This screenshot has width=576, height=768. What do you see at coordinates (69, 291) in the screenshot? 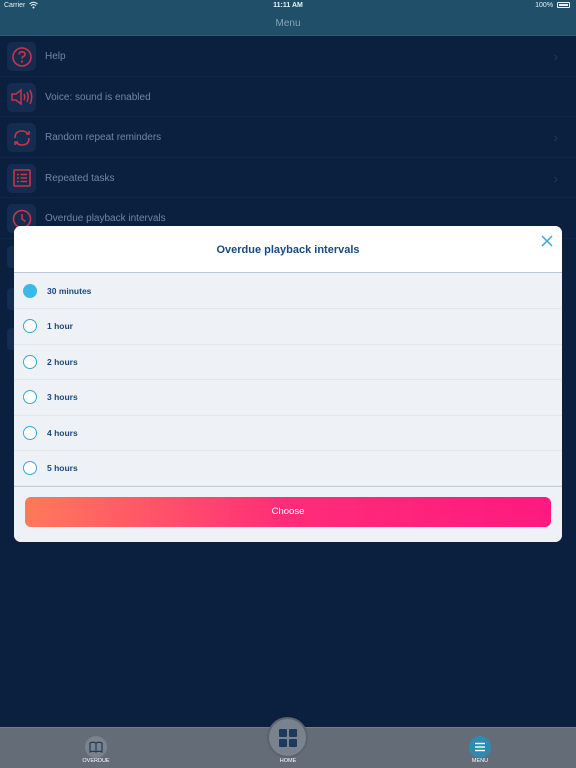
I see `option-label: 30 minutes` at bounding box center [69, 291].